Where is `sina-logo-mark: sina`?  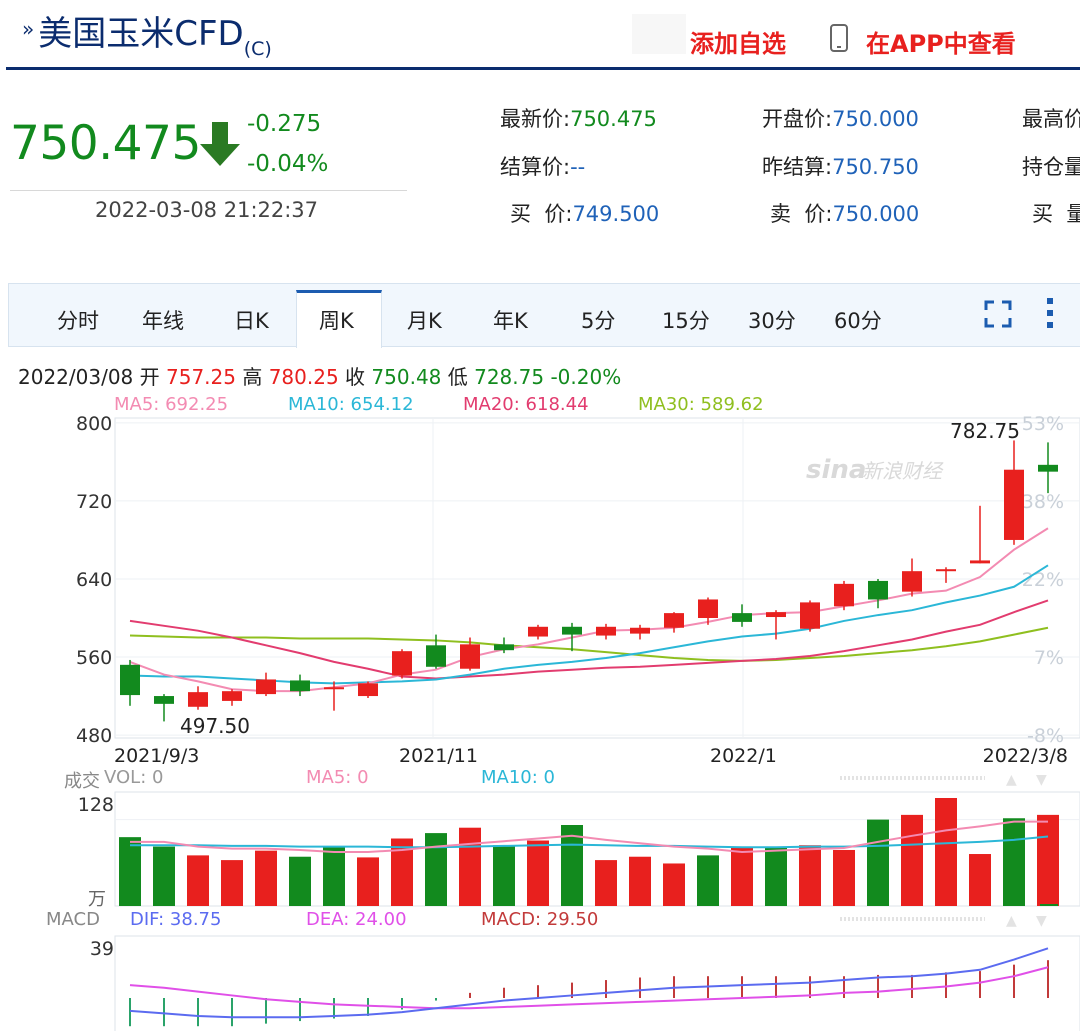 sina-logo-mark: sina is located at coordinates (836, 470).